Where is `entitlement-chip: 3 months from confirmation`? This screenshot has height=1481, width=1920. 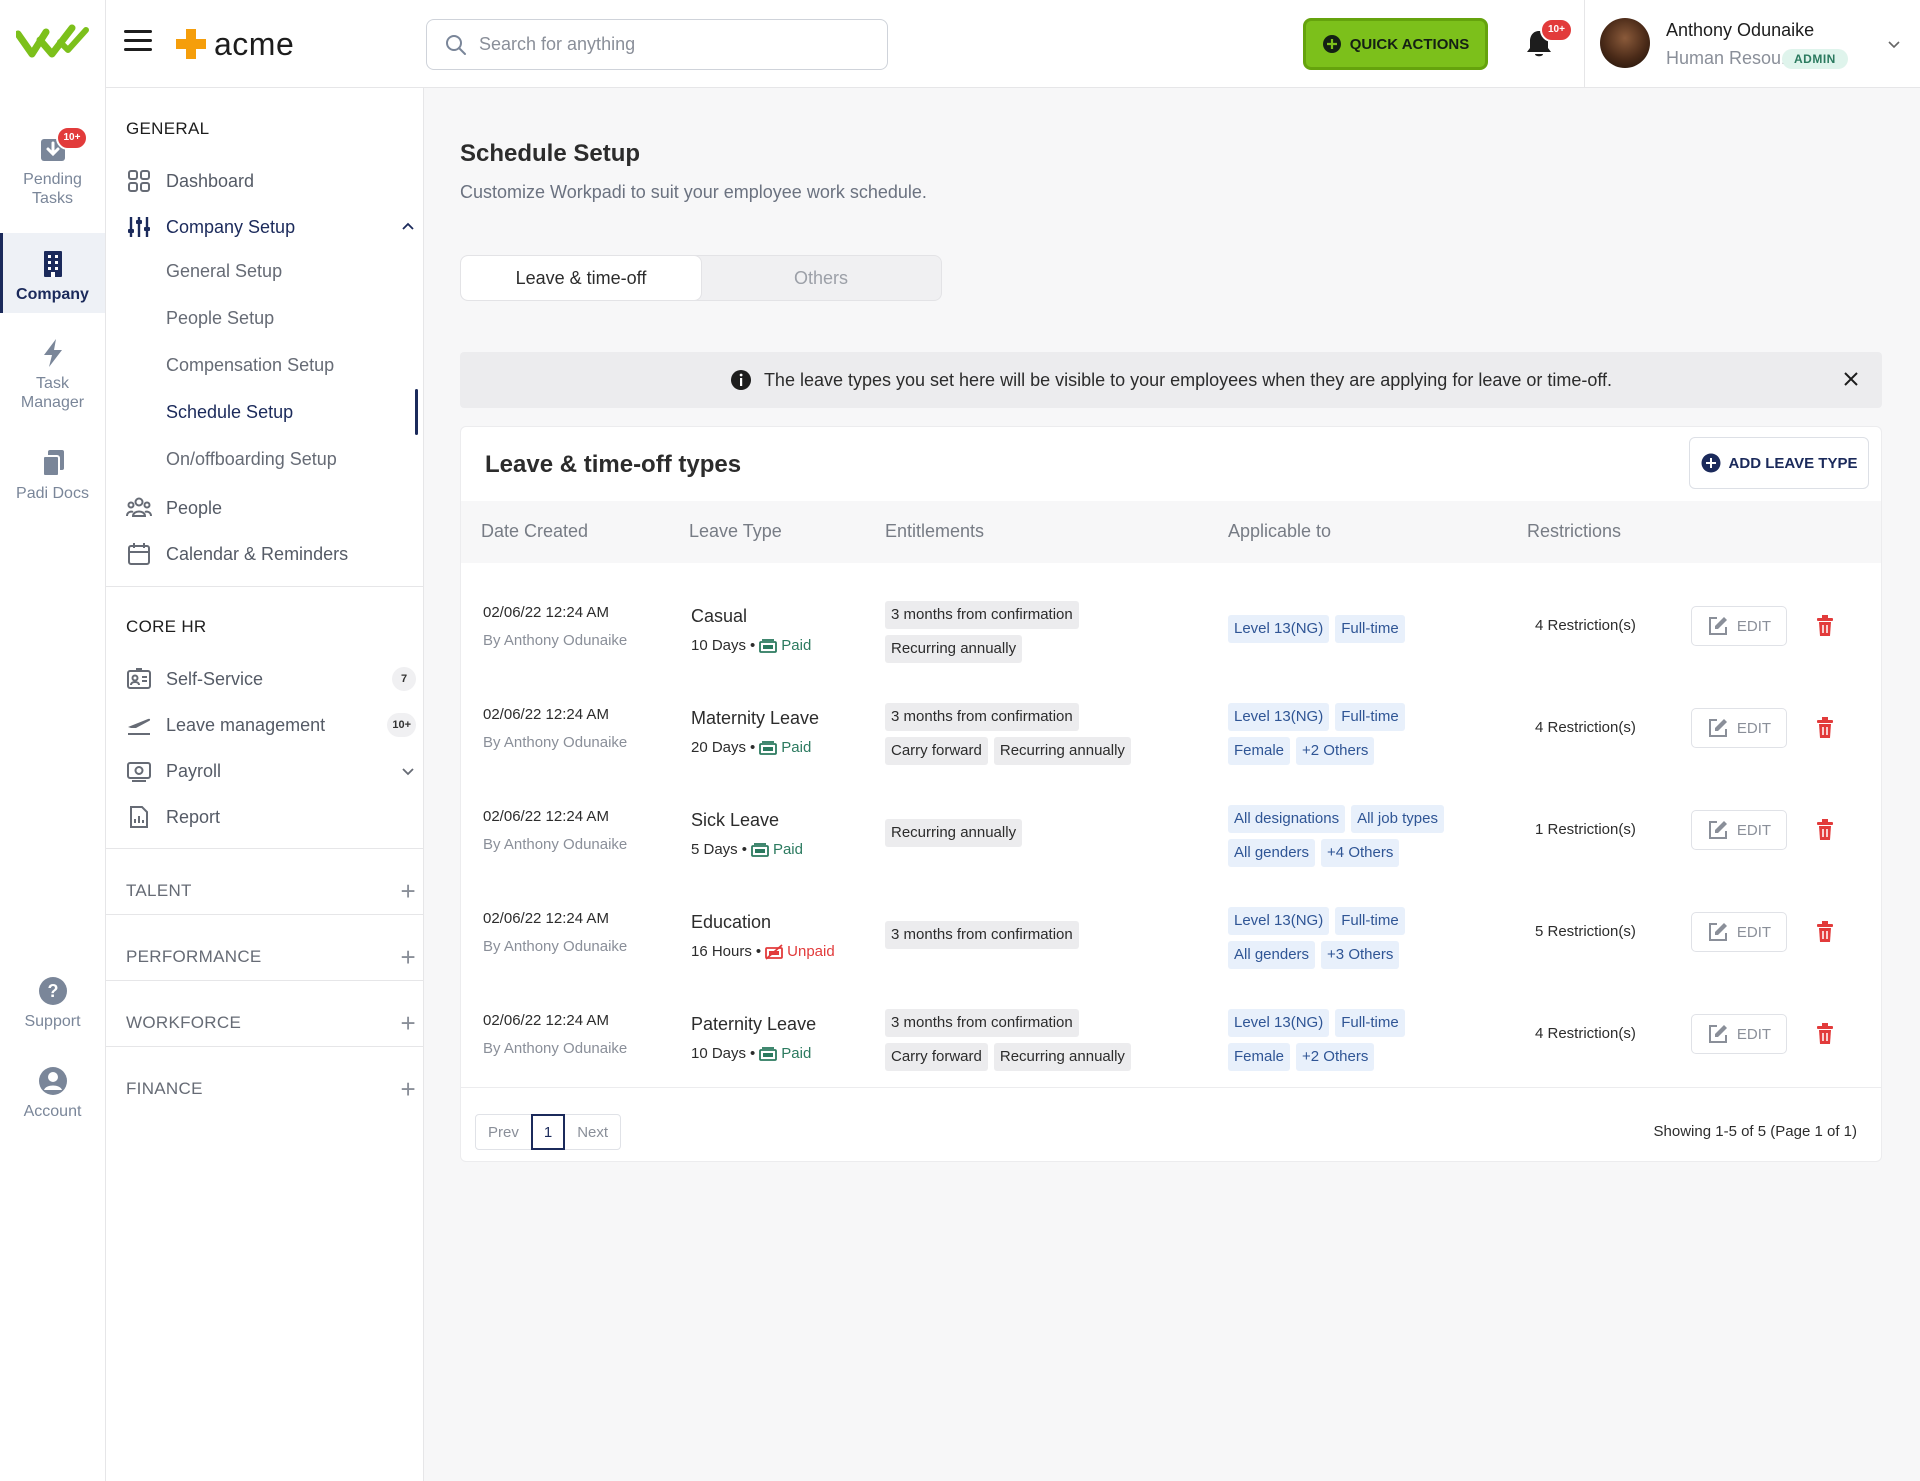 entitlement-chip: 3 months from confirmation is located at coordinates (982, 935).